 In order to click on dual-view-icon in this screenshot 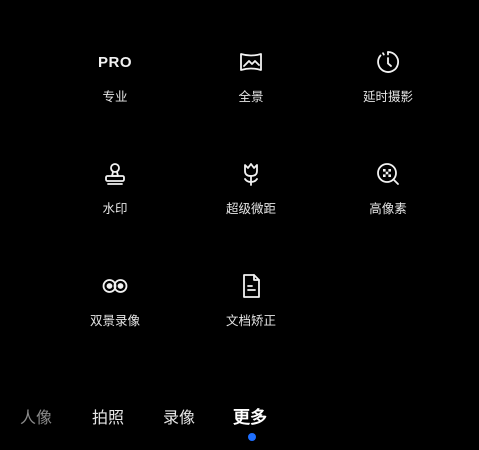, I will do `click(115, 286)`.